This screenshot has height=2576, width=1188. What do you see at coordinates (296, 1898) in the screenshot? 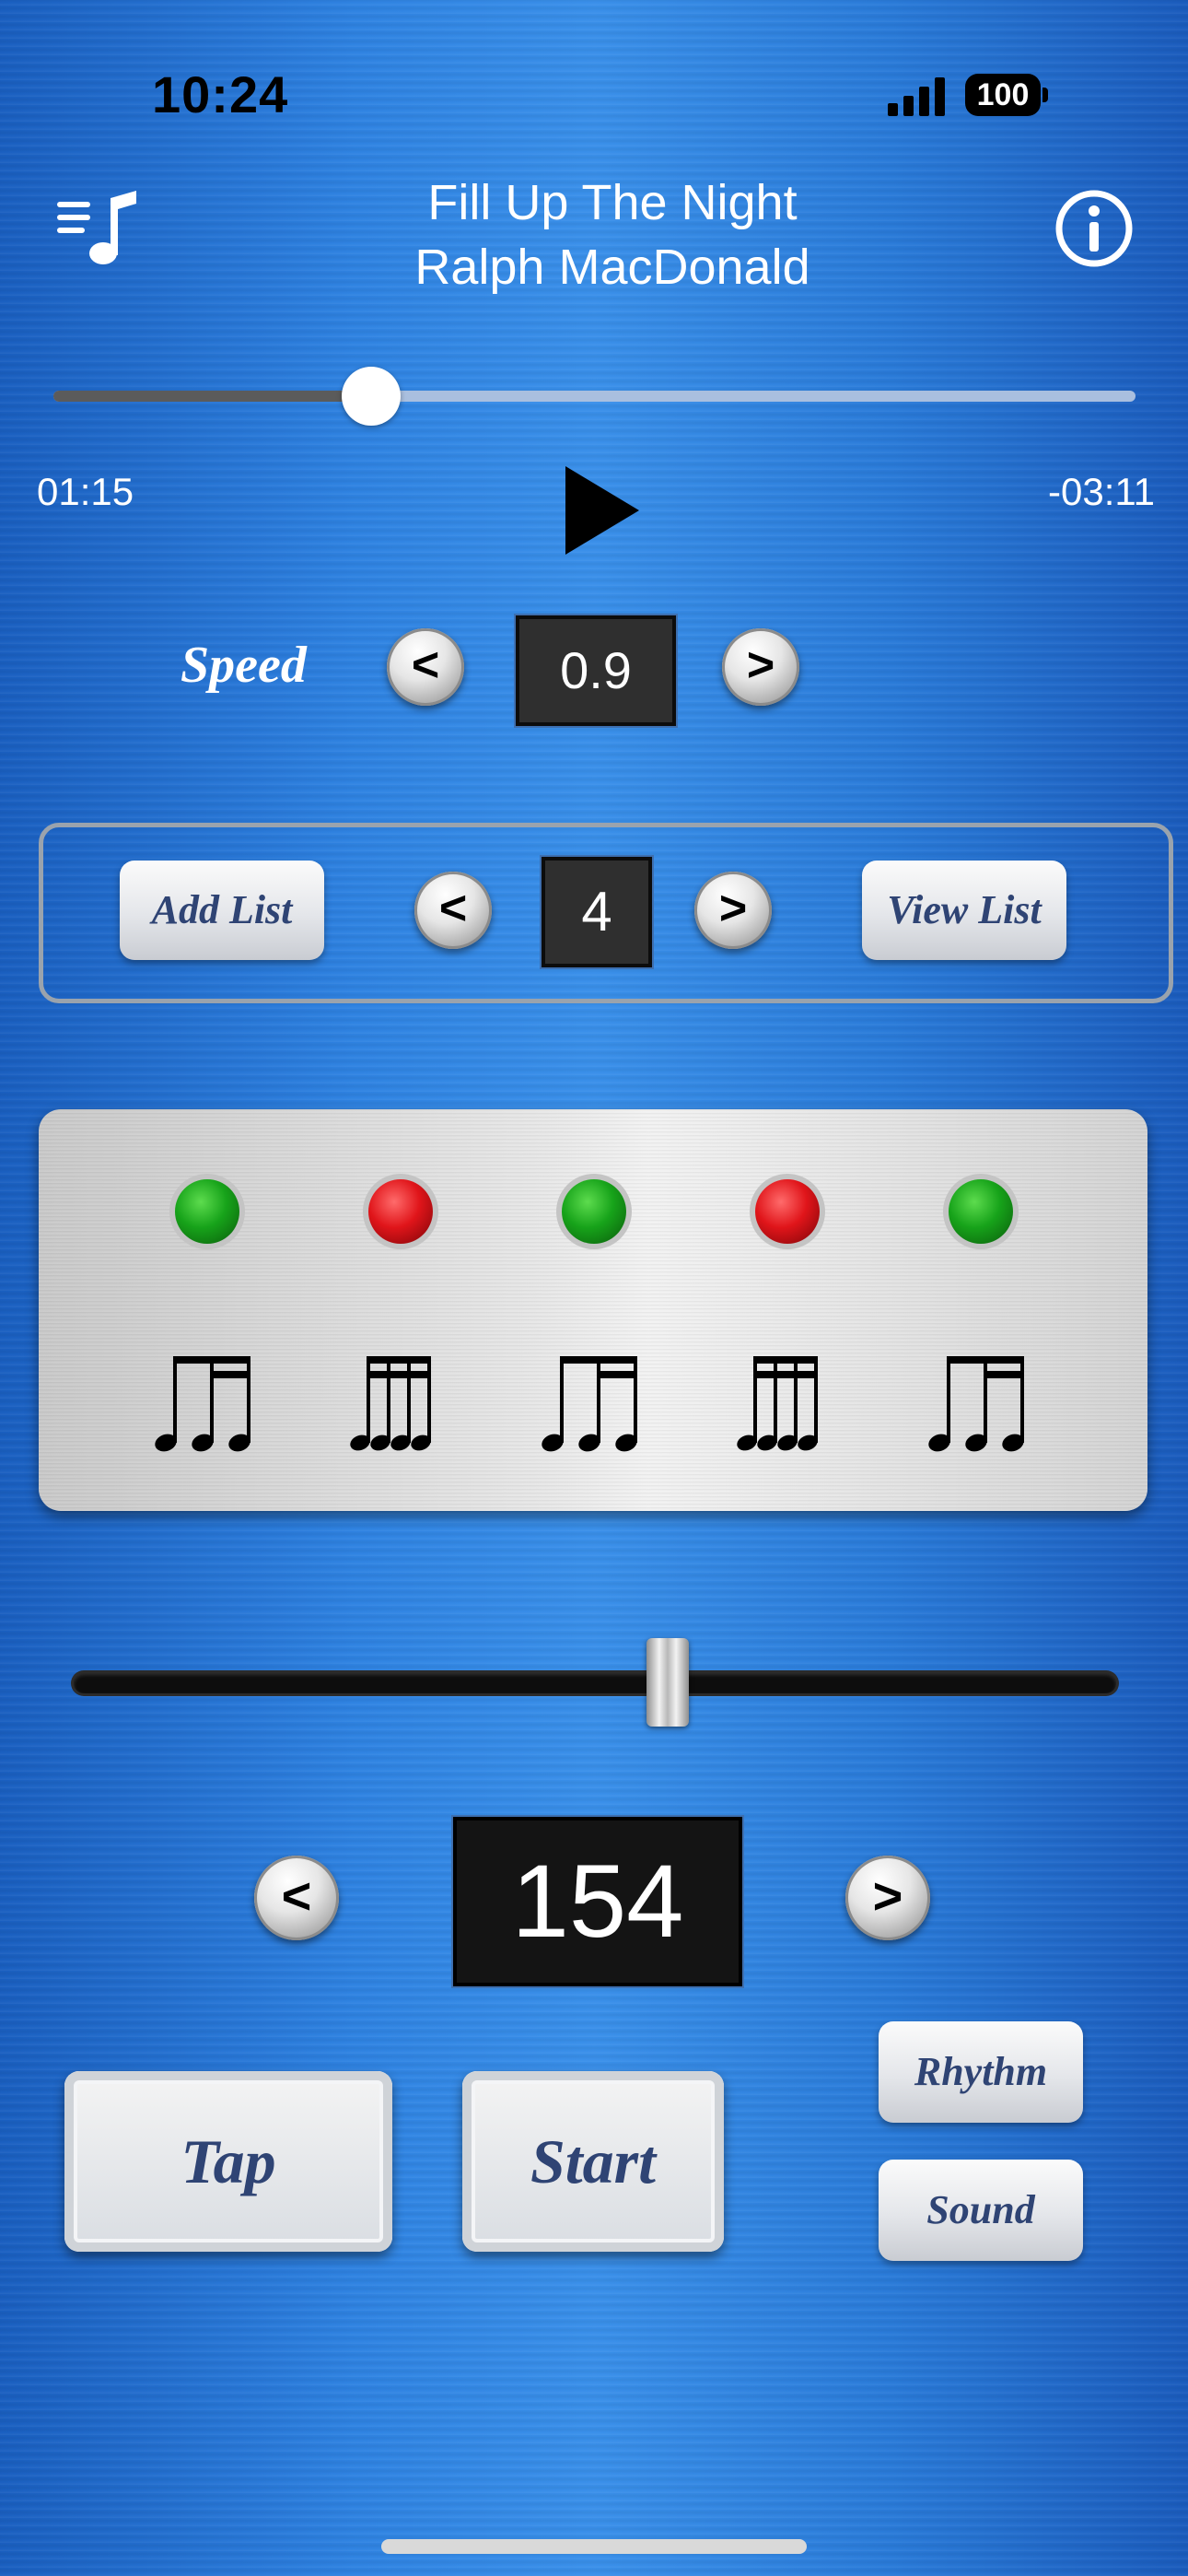
I see `bpm-decrease-button: <` at bounding box center [296, 1898].